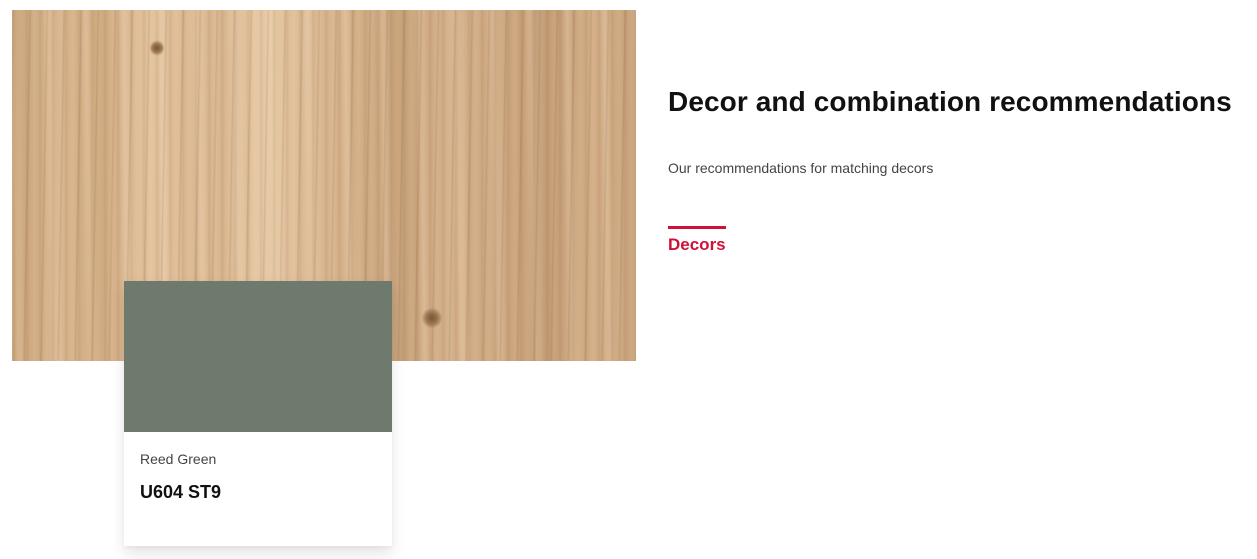 The height and width of the screenshot is (559, 1257). Describe the element at coordinates (178, 459) in the screenshot. I see `decor-name: Reed Green` at that location.